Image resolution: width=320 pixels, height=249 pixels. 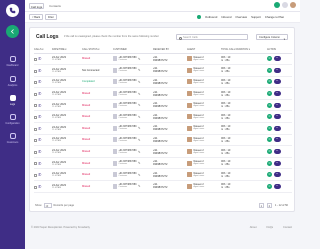 What do you see at coordinates (12, 140) in the screenshot?
I see `sidebar-item-customers: Customers` at bounding box center [12, 140].